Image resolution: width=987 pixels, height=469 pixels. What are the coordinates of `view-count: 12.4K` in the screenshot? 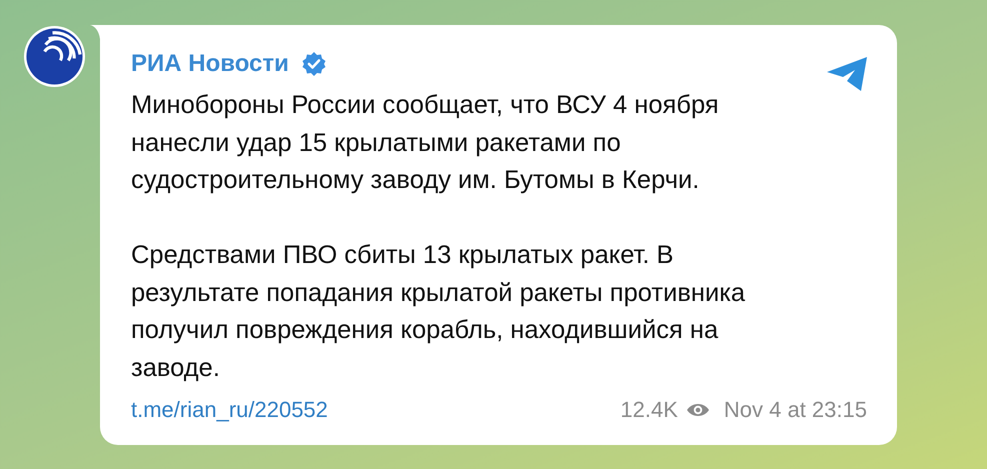 It's located at (649, 410).